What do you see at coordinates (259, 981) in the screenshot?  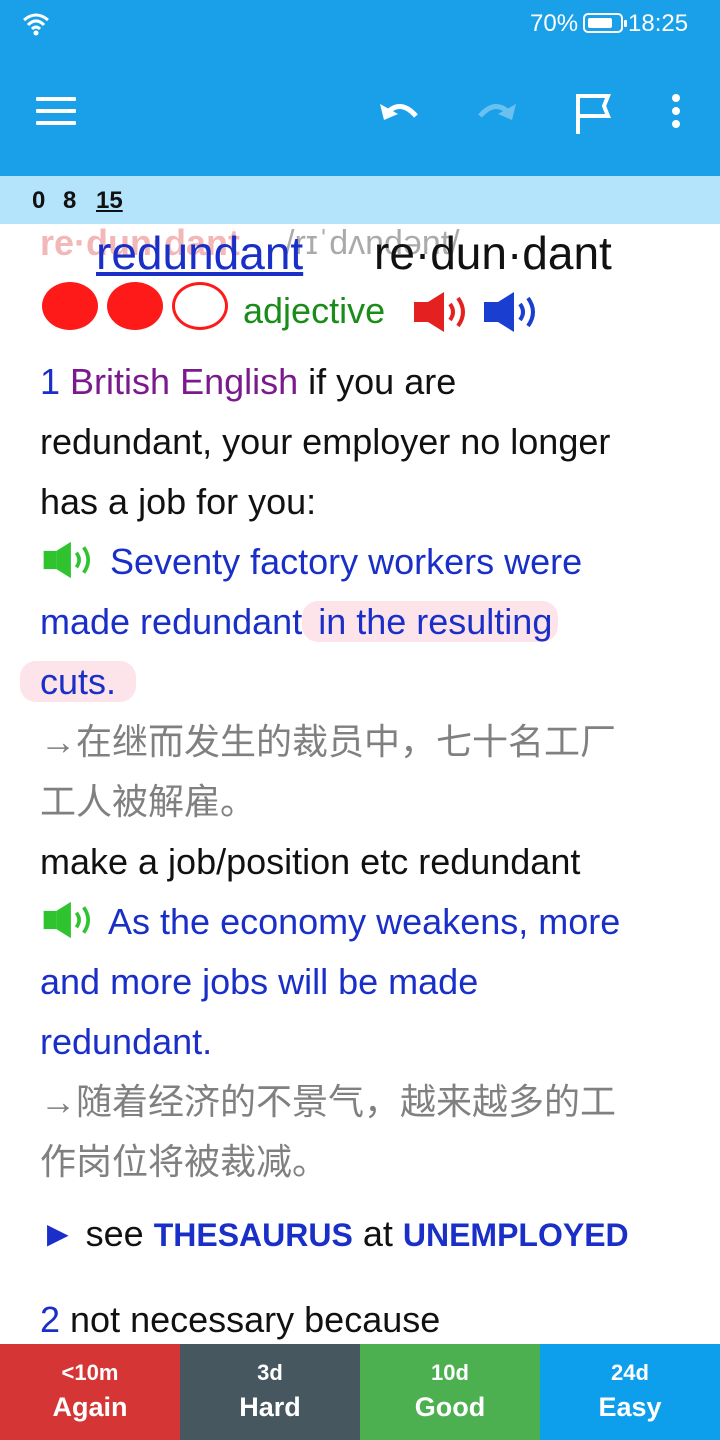 I see `example-line: and more jobs will be made` at bounding box center [259, 981].